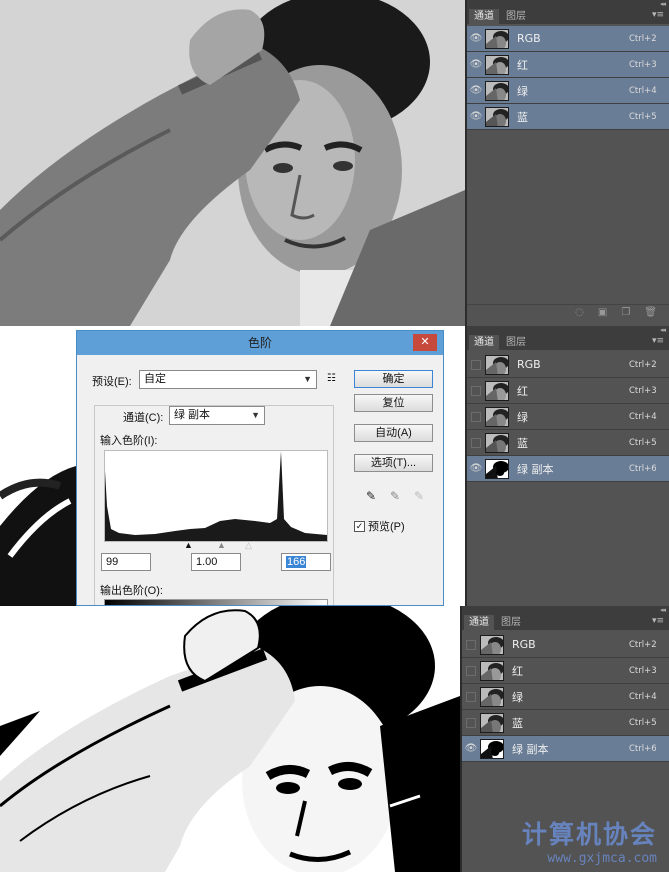  I want to click on histogram, so click(216, 496).